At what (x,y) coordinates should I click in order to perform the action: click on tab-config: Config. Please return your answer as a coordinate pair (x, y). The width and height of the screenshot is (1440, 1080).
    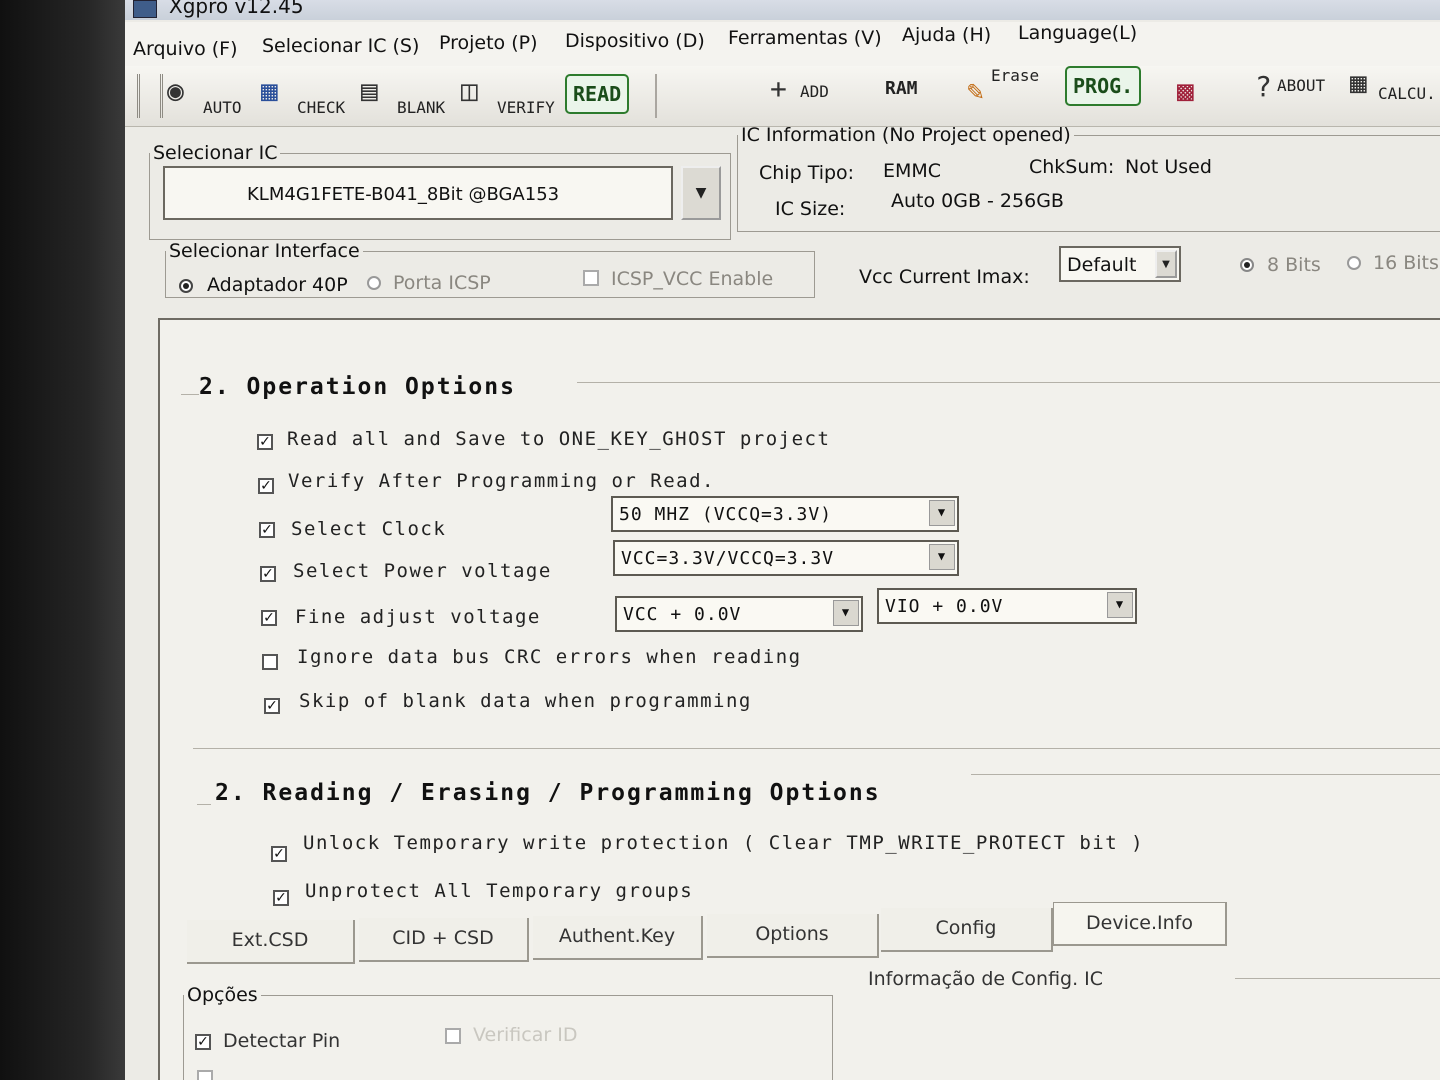
    Looking at the image, I should click on (967, 930).